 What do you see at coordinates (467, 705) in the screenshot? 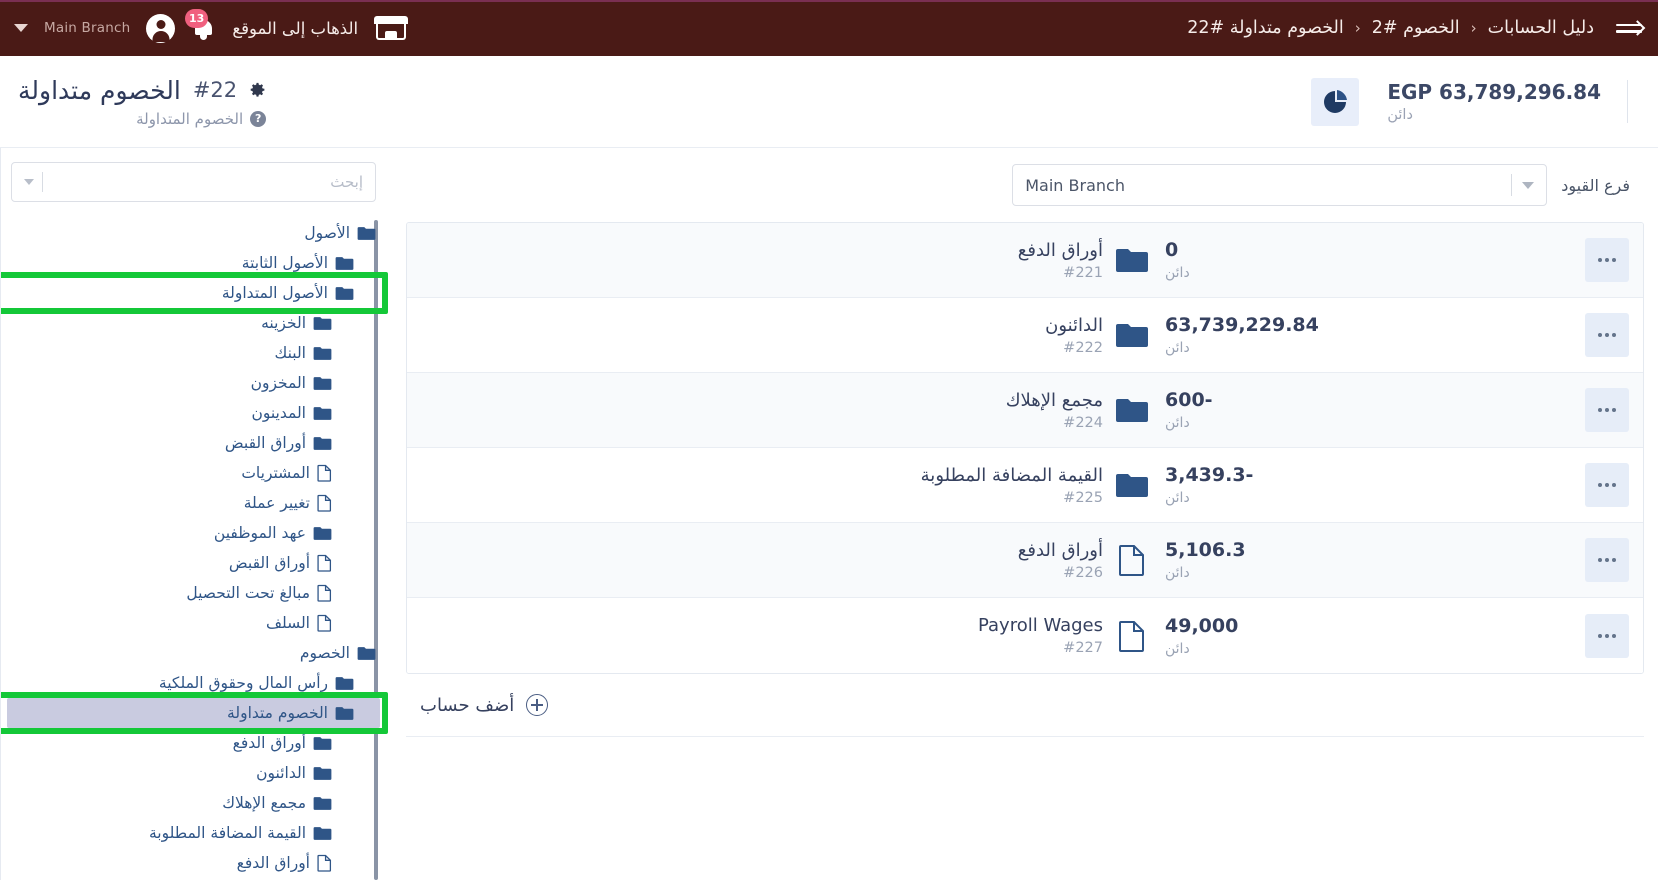
I see `add-account-label: أضف حساب` at bounding box center [467, 705].